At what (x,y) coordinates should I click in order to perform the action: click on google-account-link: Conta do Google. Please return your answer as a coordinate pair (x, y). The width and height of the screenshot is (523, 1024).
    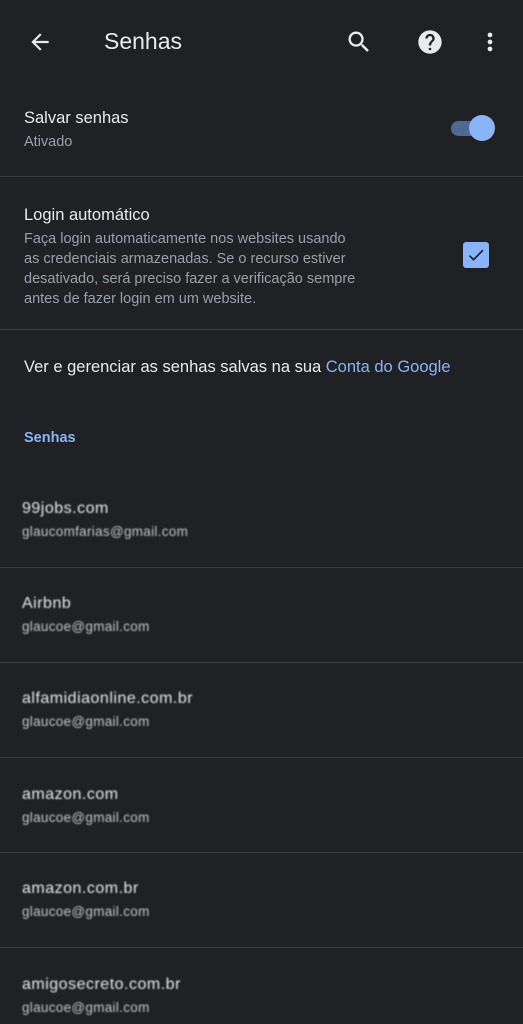
    Looking at the image, I should click on (388, 367).